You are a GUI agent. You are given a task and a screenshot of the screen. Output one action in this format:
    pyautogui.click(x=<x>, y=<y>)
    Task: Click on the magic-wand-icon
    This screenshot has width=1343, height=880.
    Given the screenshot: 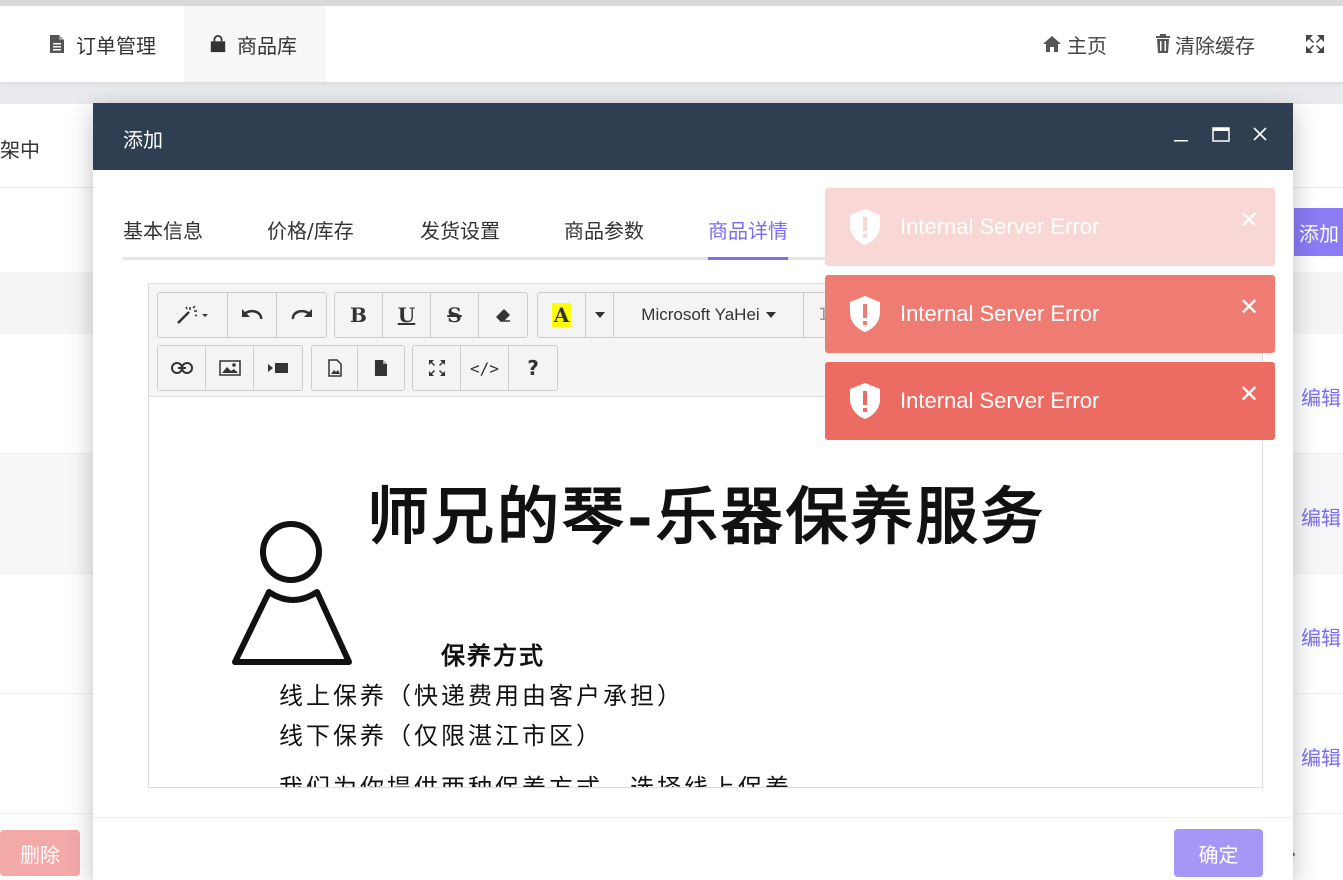 What is the action you would take?
    pyautogui.click(x=193, y=315)
    